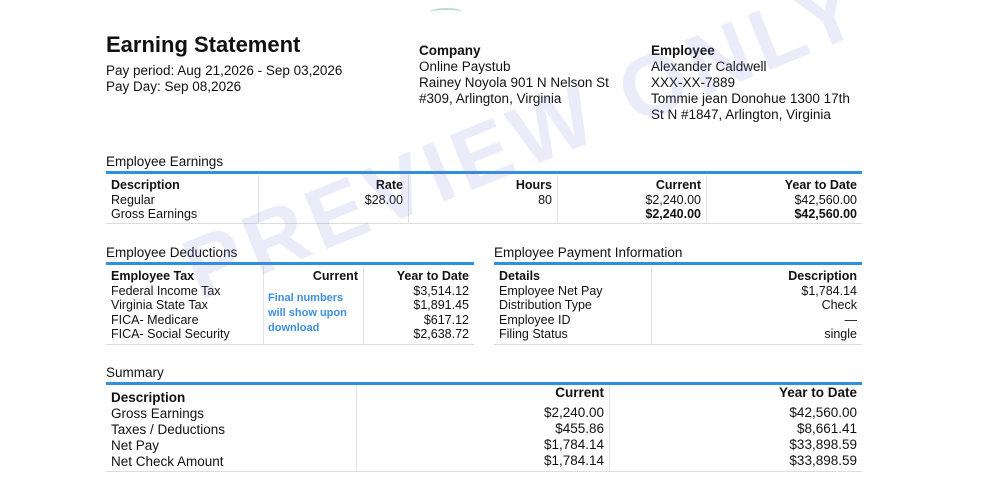  What do you see at coordinates (307, 313) in the screenshot?
I see `preview-note: Final numbers will show upon download` at bounding box center [307, 313].